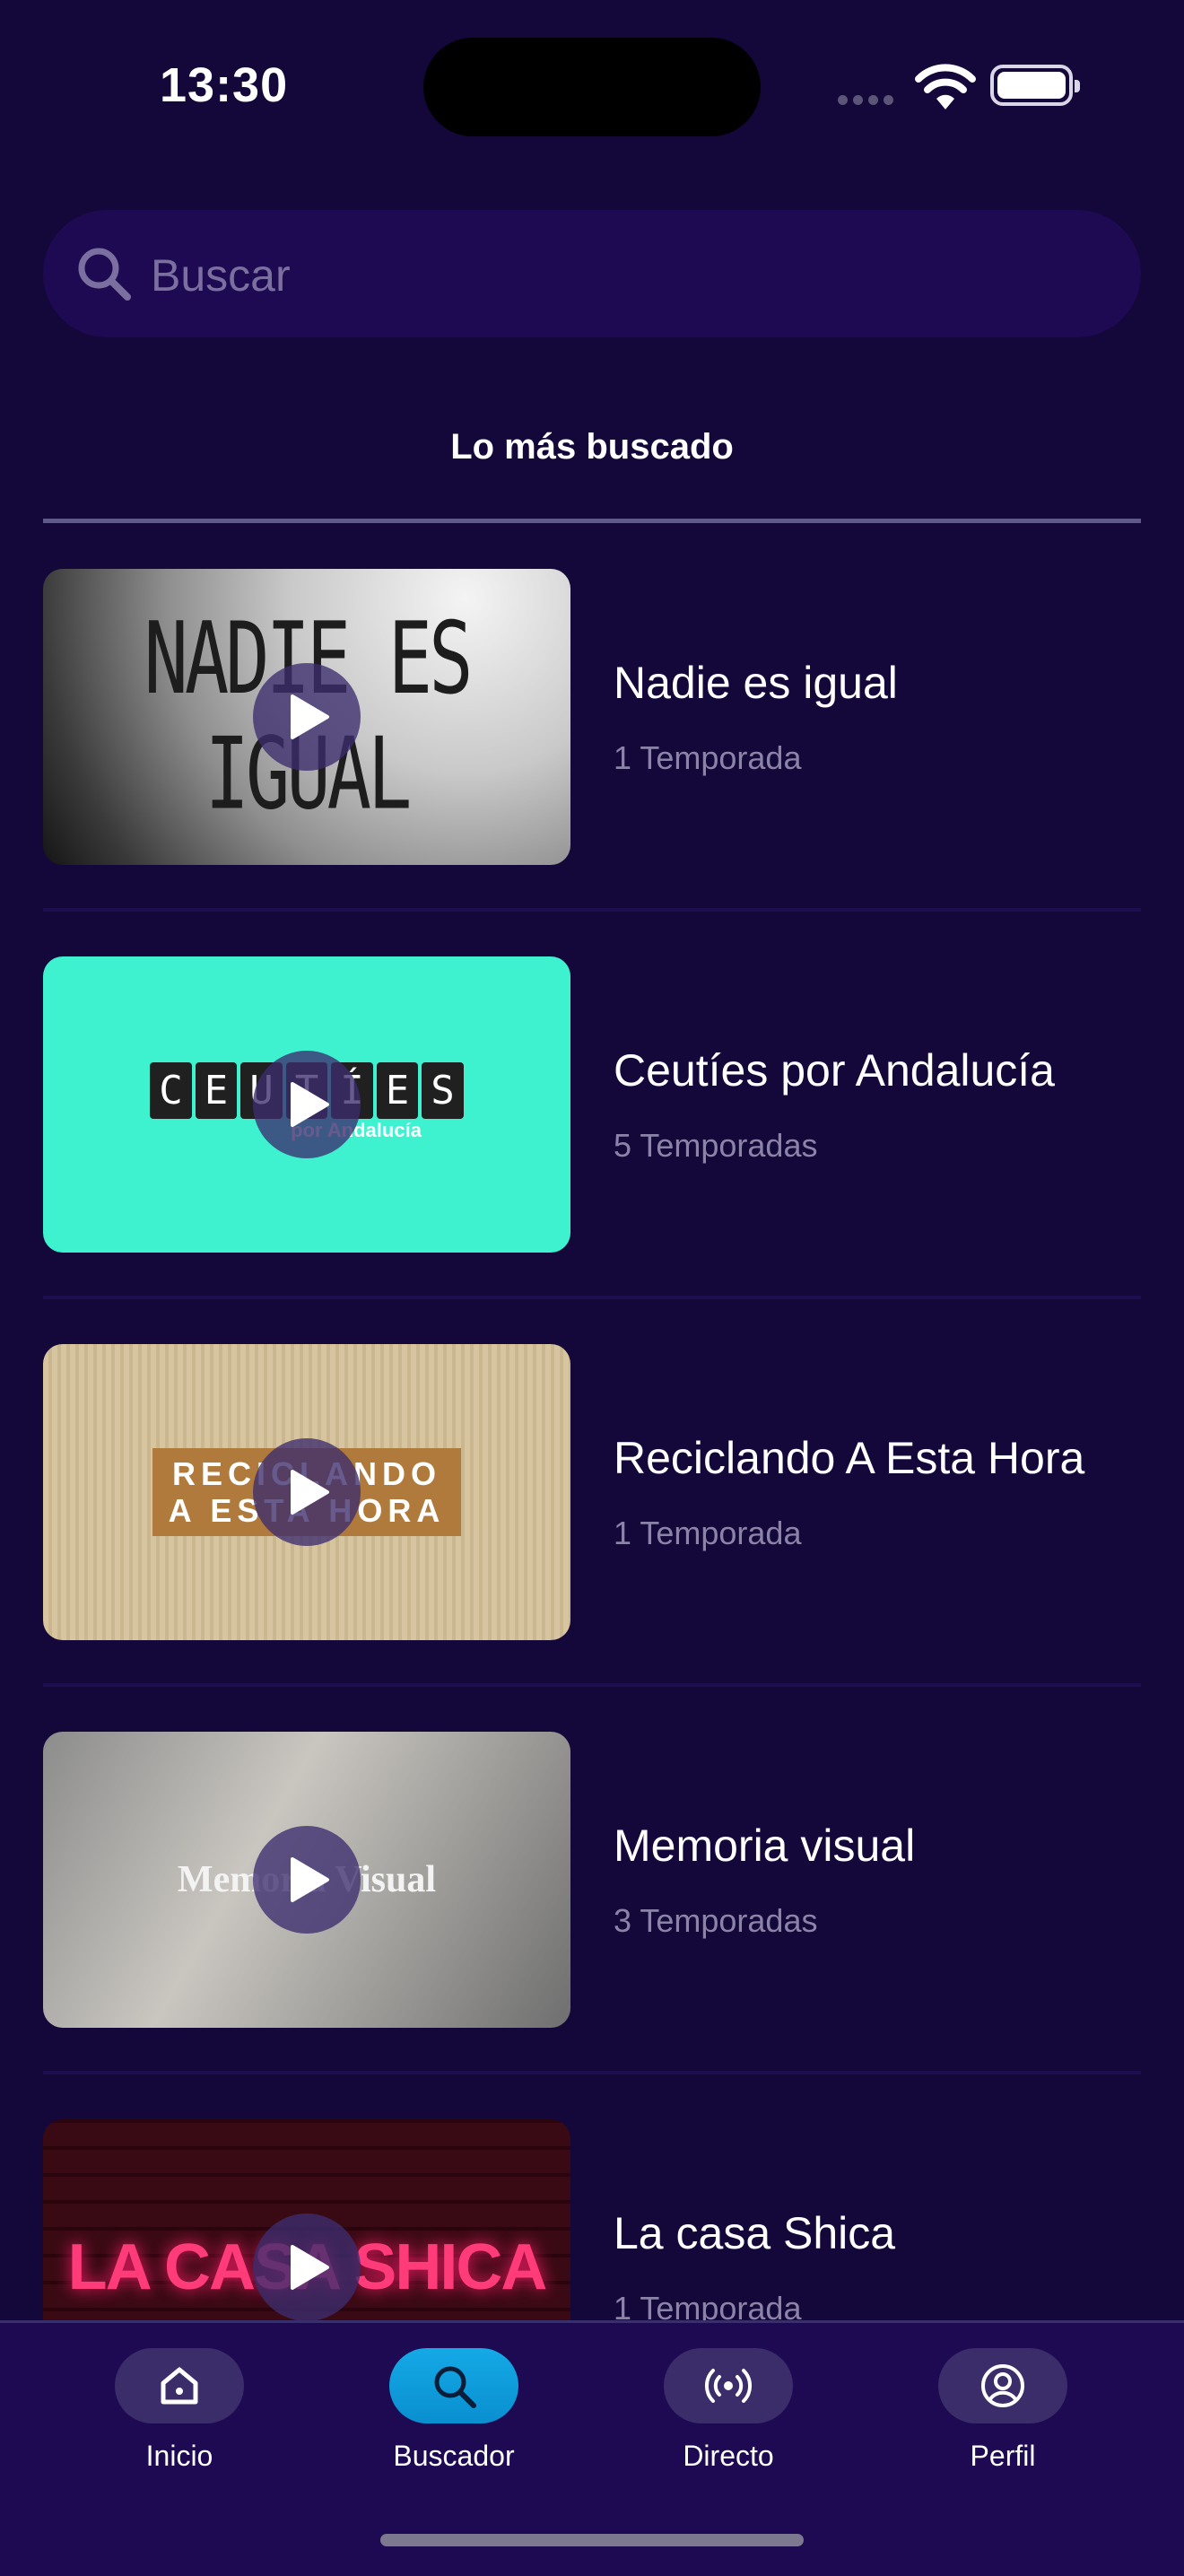 The image size is (1184, 2576). What do you see at coordinates (592, 521) in the screenshot?
I see `section-underline` at bounding box center [592, 521].